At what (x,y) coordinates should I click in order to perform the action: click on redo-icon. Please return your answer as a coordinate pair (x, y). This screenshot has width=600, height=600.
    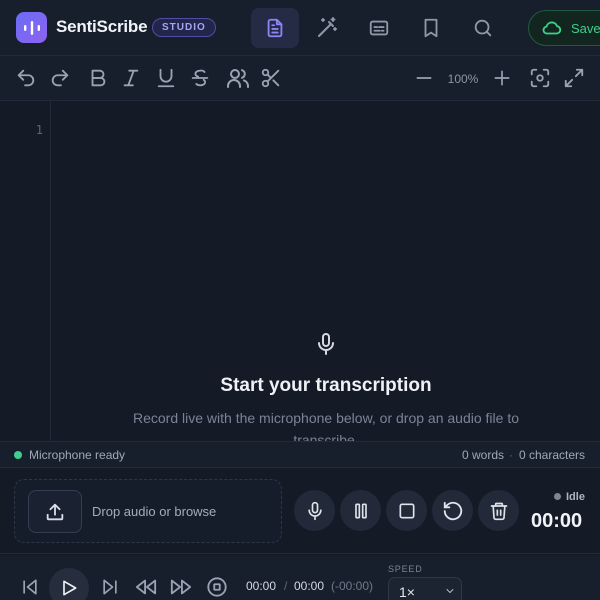
    Looking at the image, I should click on (60, 78).